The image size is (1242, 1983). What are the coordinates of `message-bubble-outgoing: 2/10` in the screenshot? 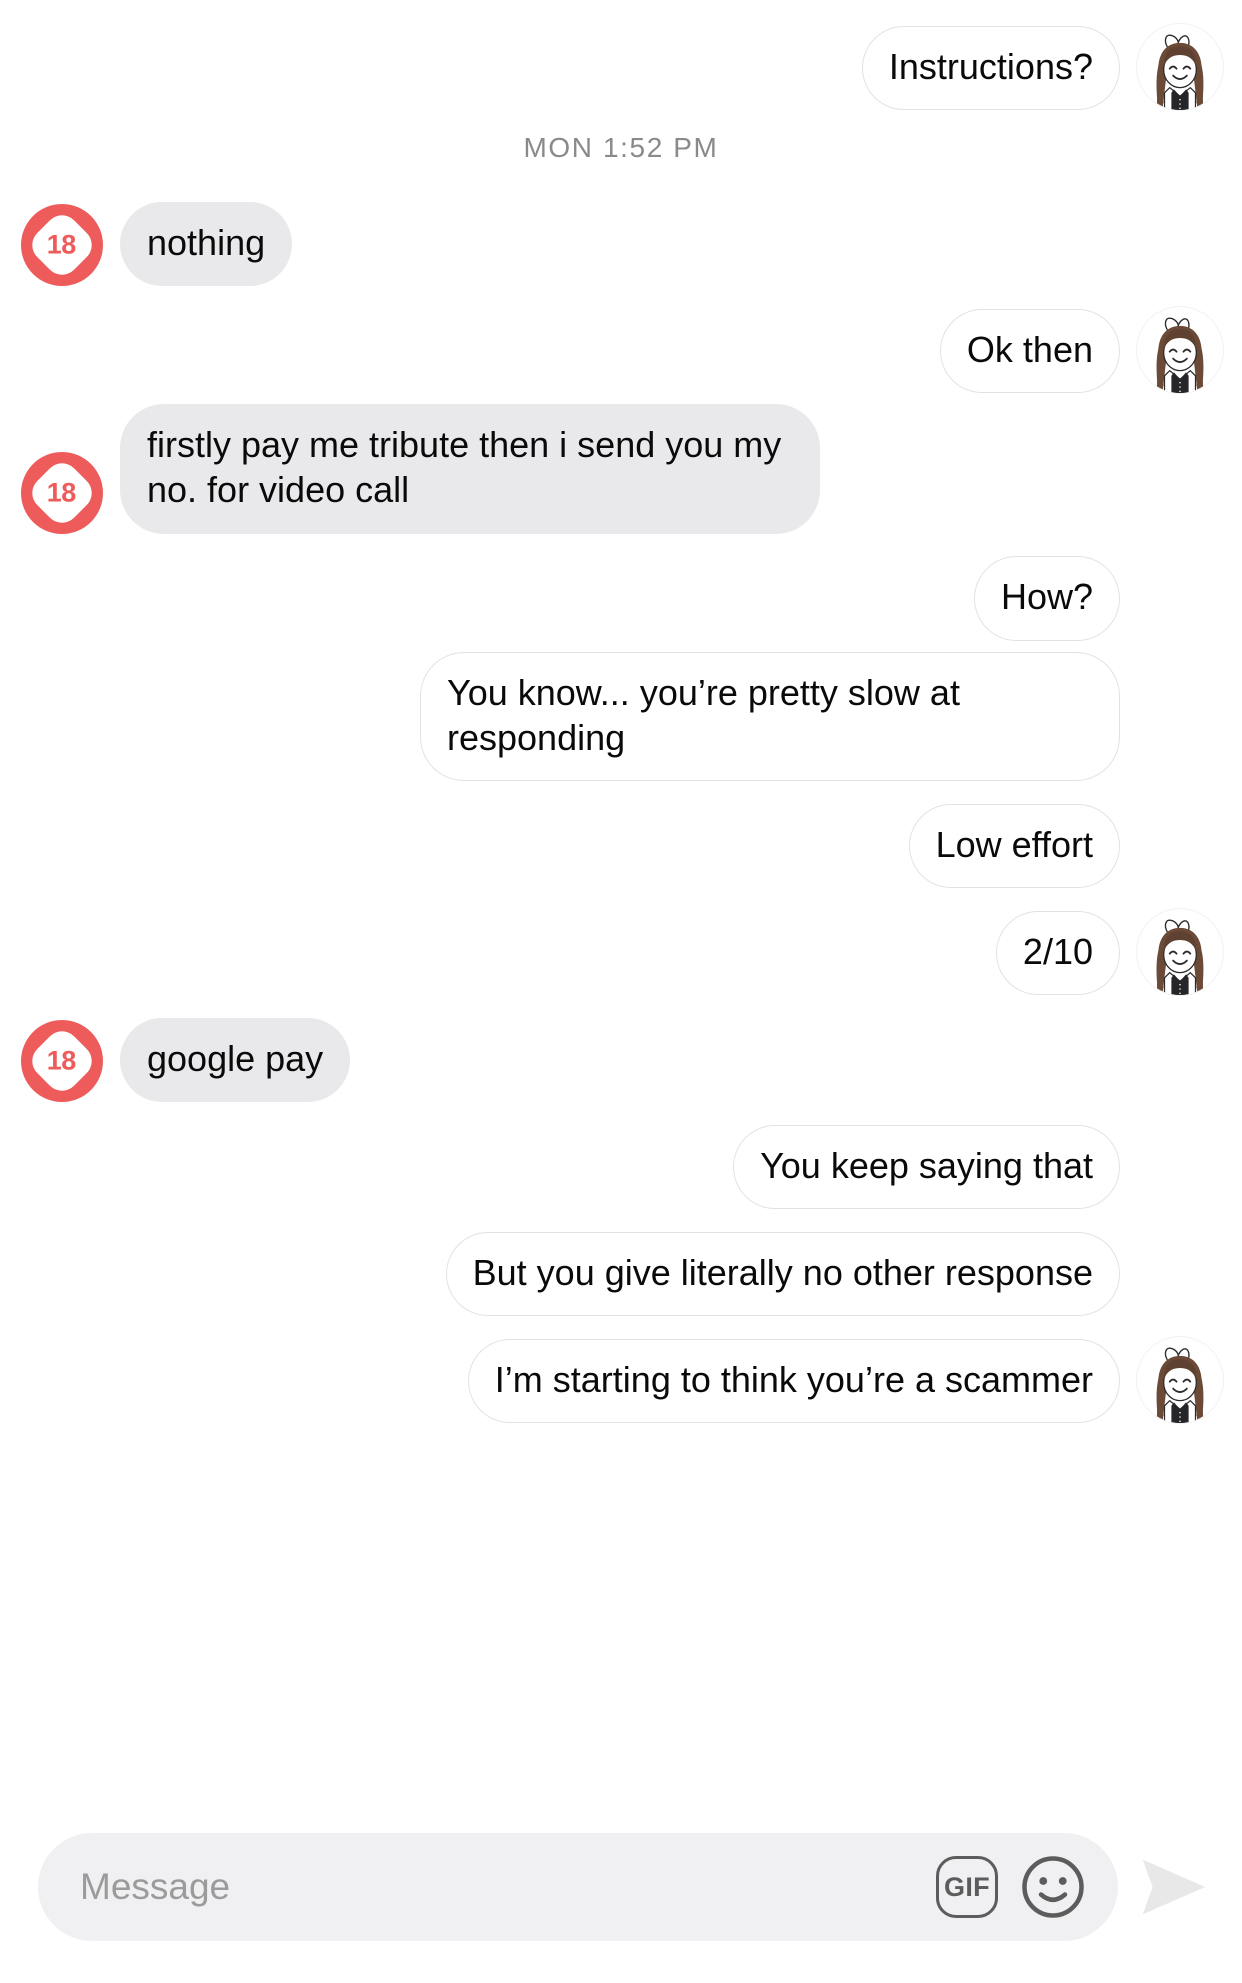 It's located at (1057, 953).